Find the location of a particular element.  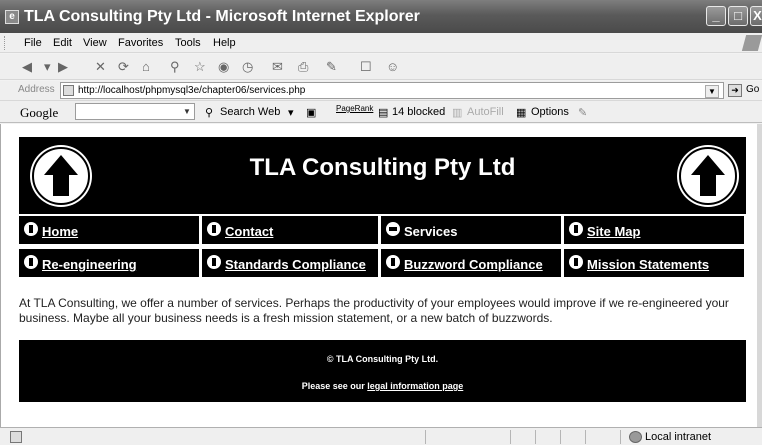

mail-icon: ✉ is located at coordinates (277, 67).